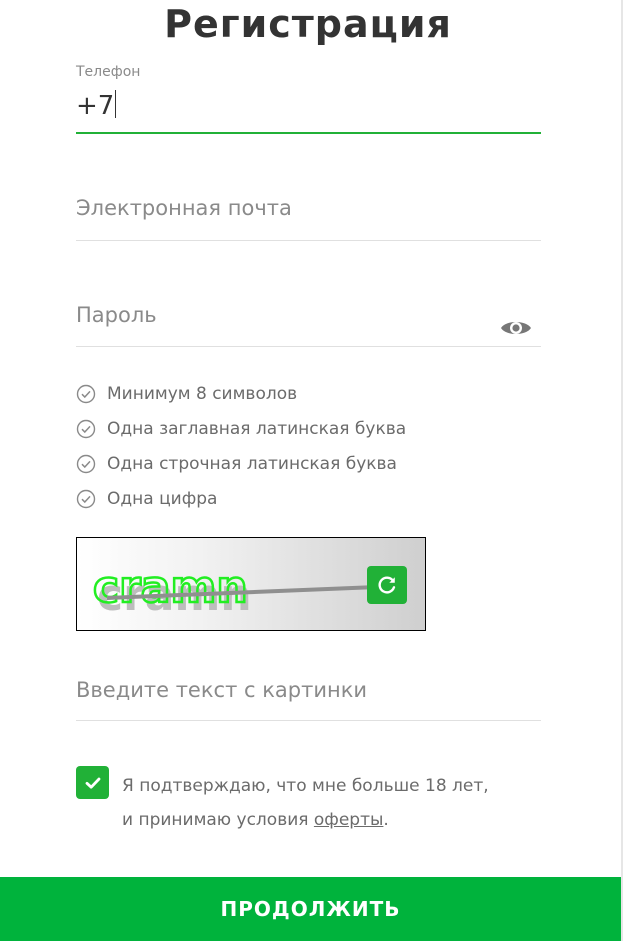  Describe the element at coordinates (386, 820) in the screenshot. I see `agreement-line-2-suffix: .` at that location.